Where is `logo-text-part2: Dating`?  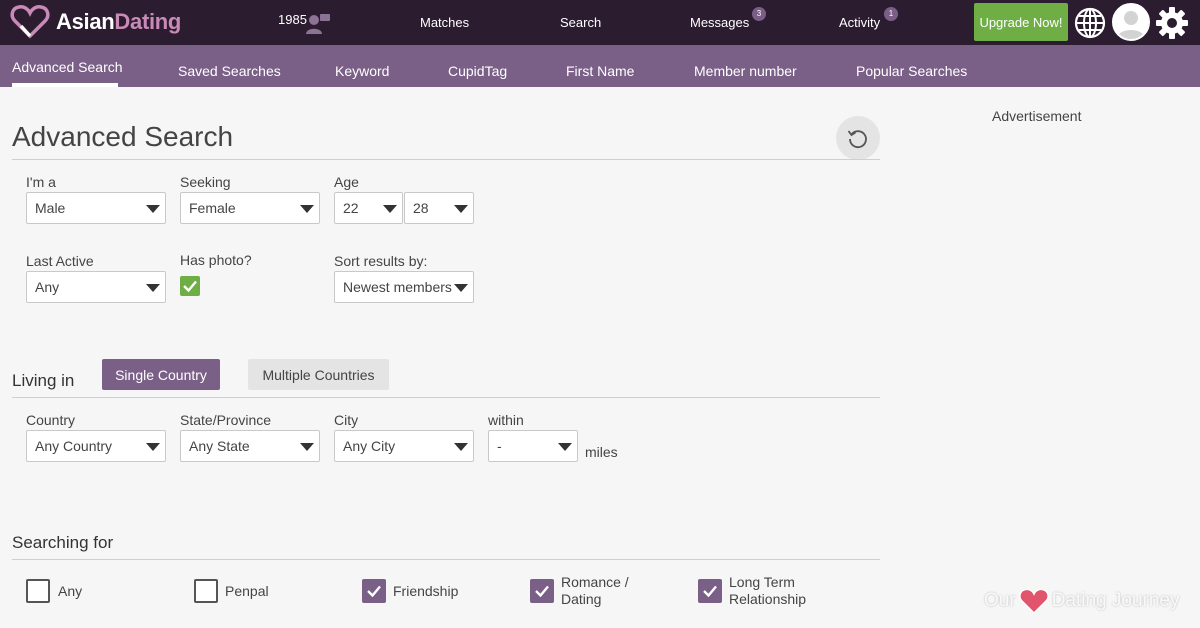
logo-text-part2: Dating is located at coordinates (148, 21).